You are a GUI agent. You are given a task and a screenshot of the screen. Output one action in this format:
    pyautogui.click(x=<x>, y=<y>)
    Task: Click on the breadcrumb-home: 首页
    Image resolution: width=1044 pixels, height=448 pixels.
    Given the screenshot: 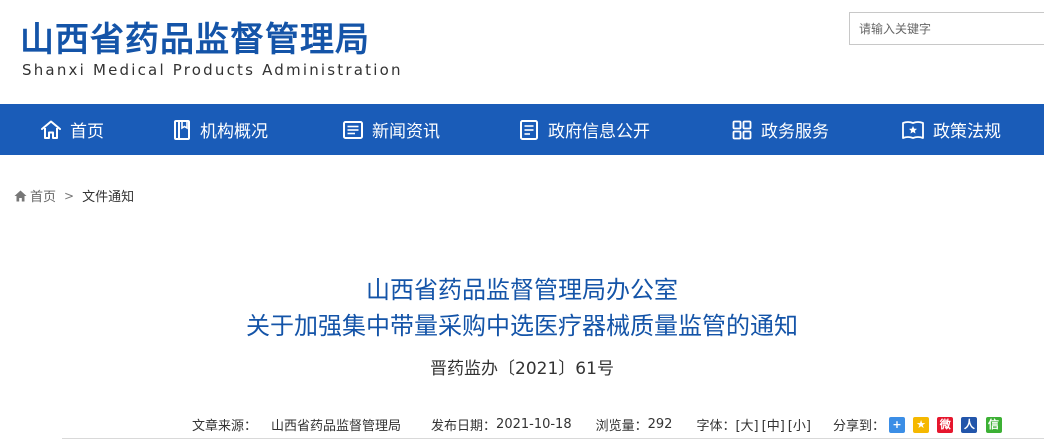 What is the action you would take?
    pyautogui.click(x=35, y=195)
    